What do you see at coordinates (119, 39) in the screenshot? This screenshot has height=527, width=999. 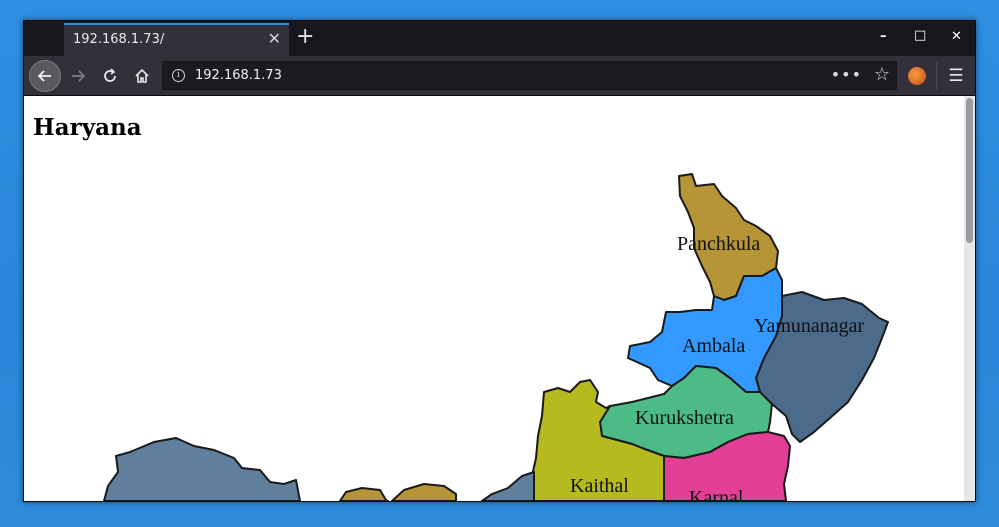 I see `tab-title: 192.168.1.73/` at bounding box center [119, 39].